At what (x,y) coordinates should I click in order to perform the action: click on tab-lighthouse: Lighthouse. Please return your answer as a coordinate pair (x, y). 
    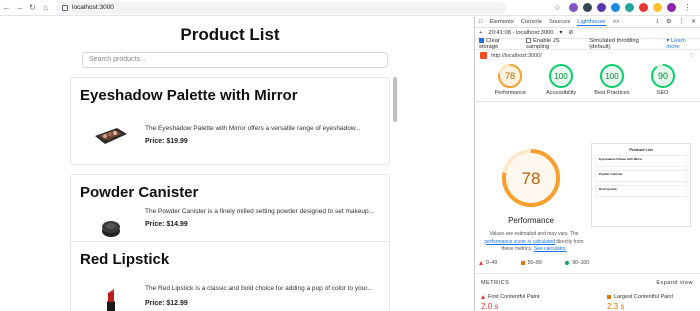
    Looking at the image, I should click on (591, 22).